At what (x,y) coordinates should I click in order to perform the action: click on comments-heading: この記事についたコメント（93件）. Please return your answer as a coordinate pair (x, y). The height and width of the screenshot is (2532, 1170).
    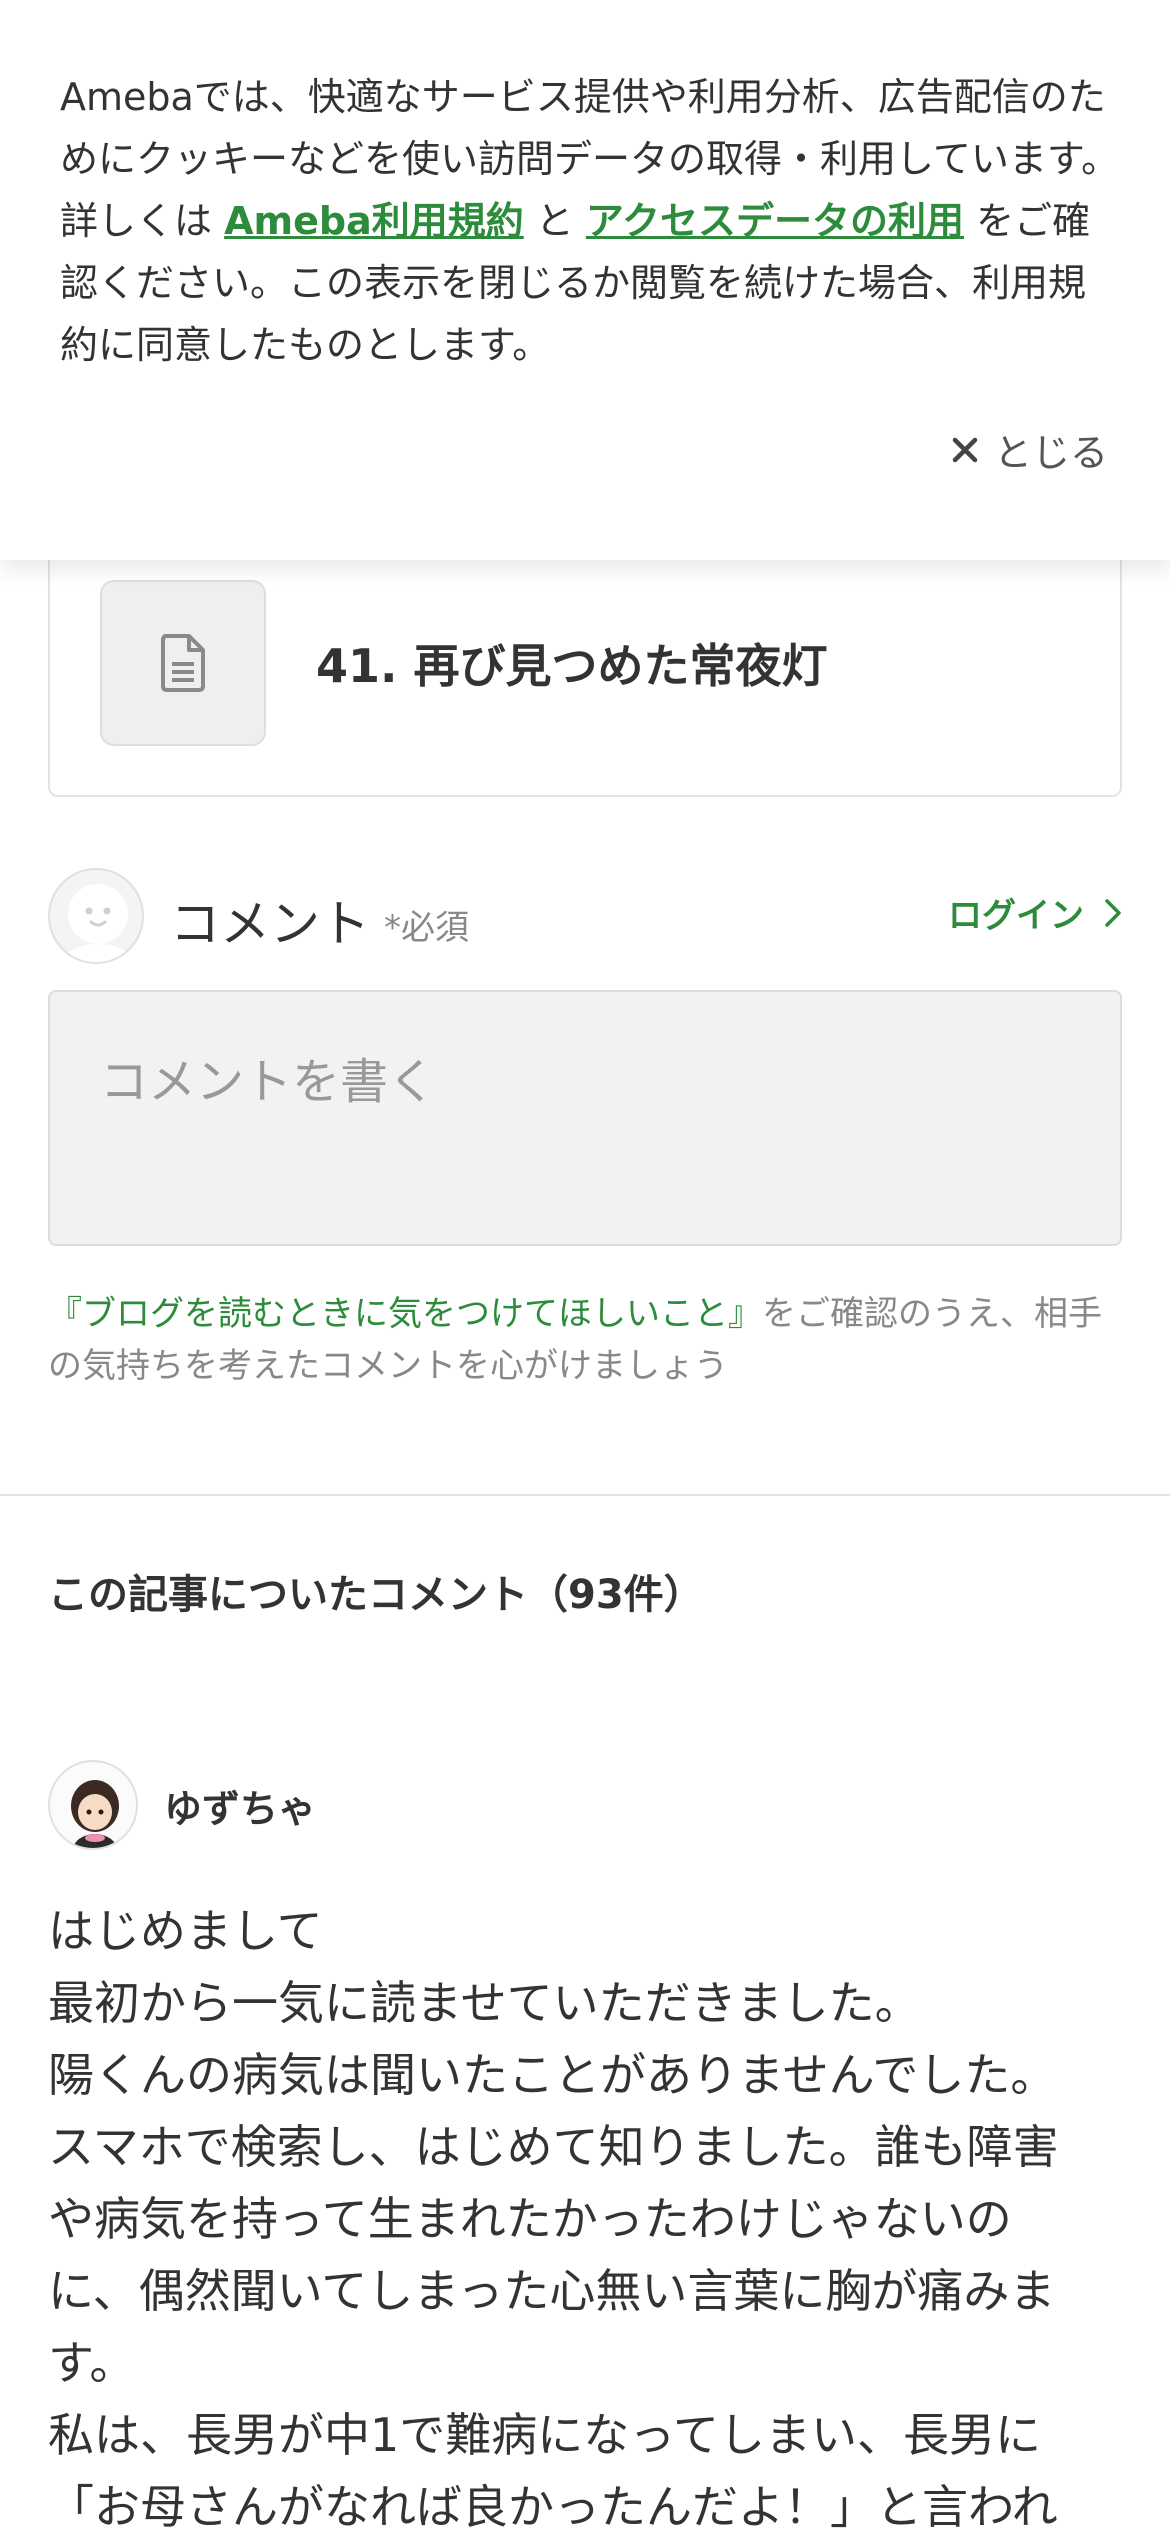
    Looking at the image, I should click on (376, 1595).